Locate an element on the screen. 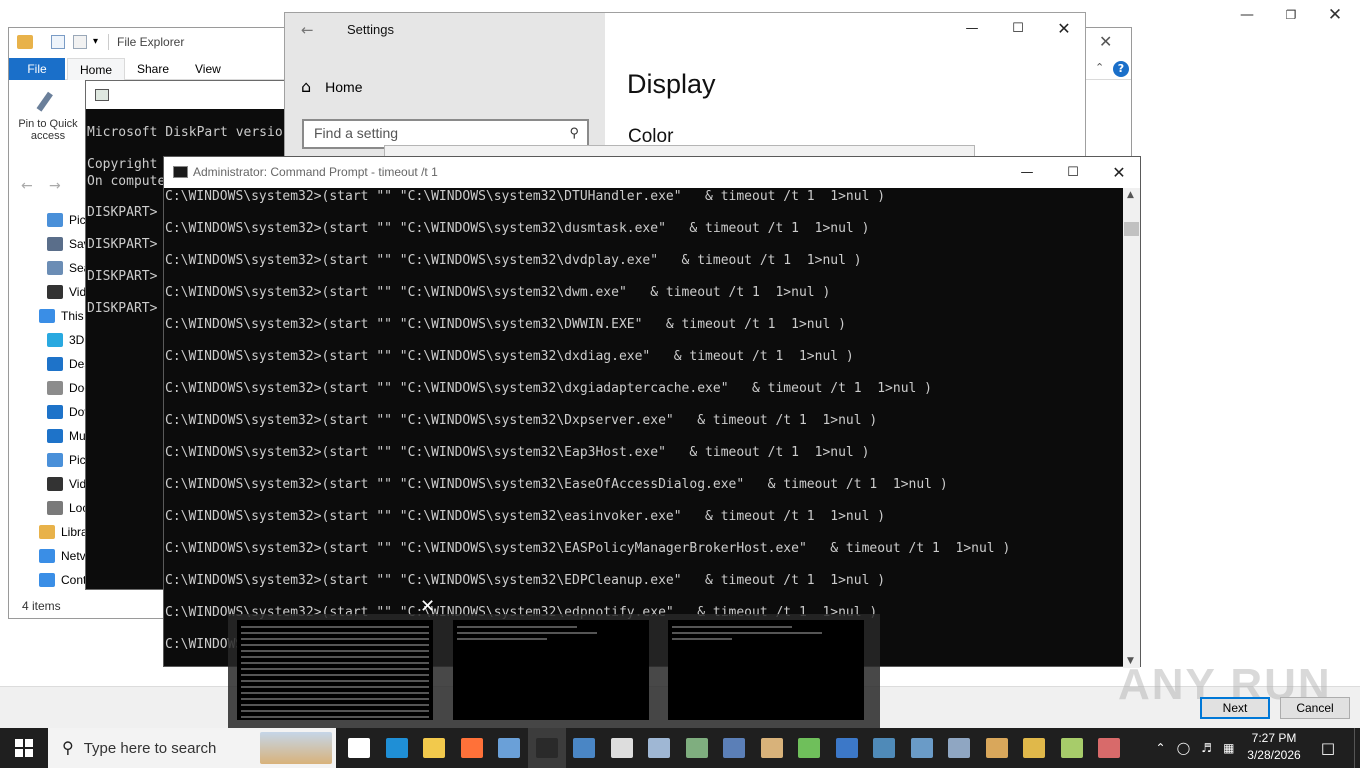  taskbar-window-app-button is located at coordinates (509, 748).